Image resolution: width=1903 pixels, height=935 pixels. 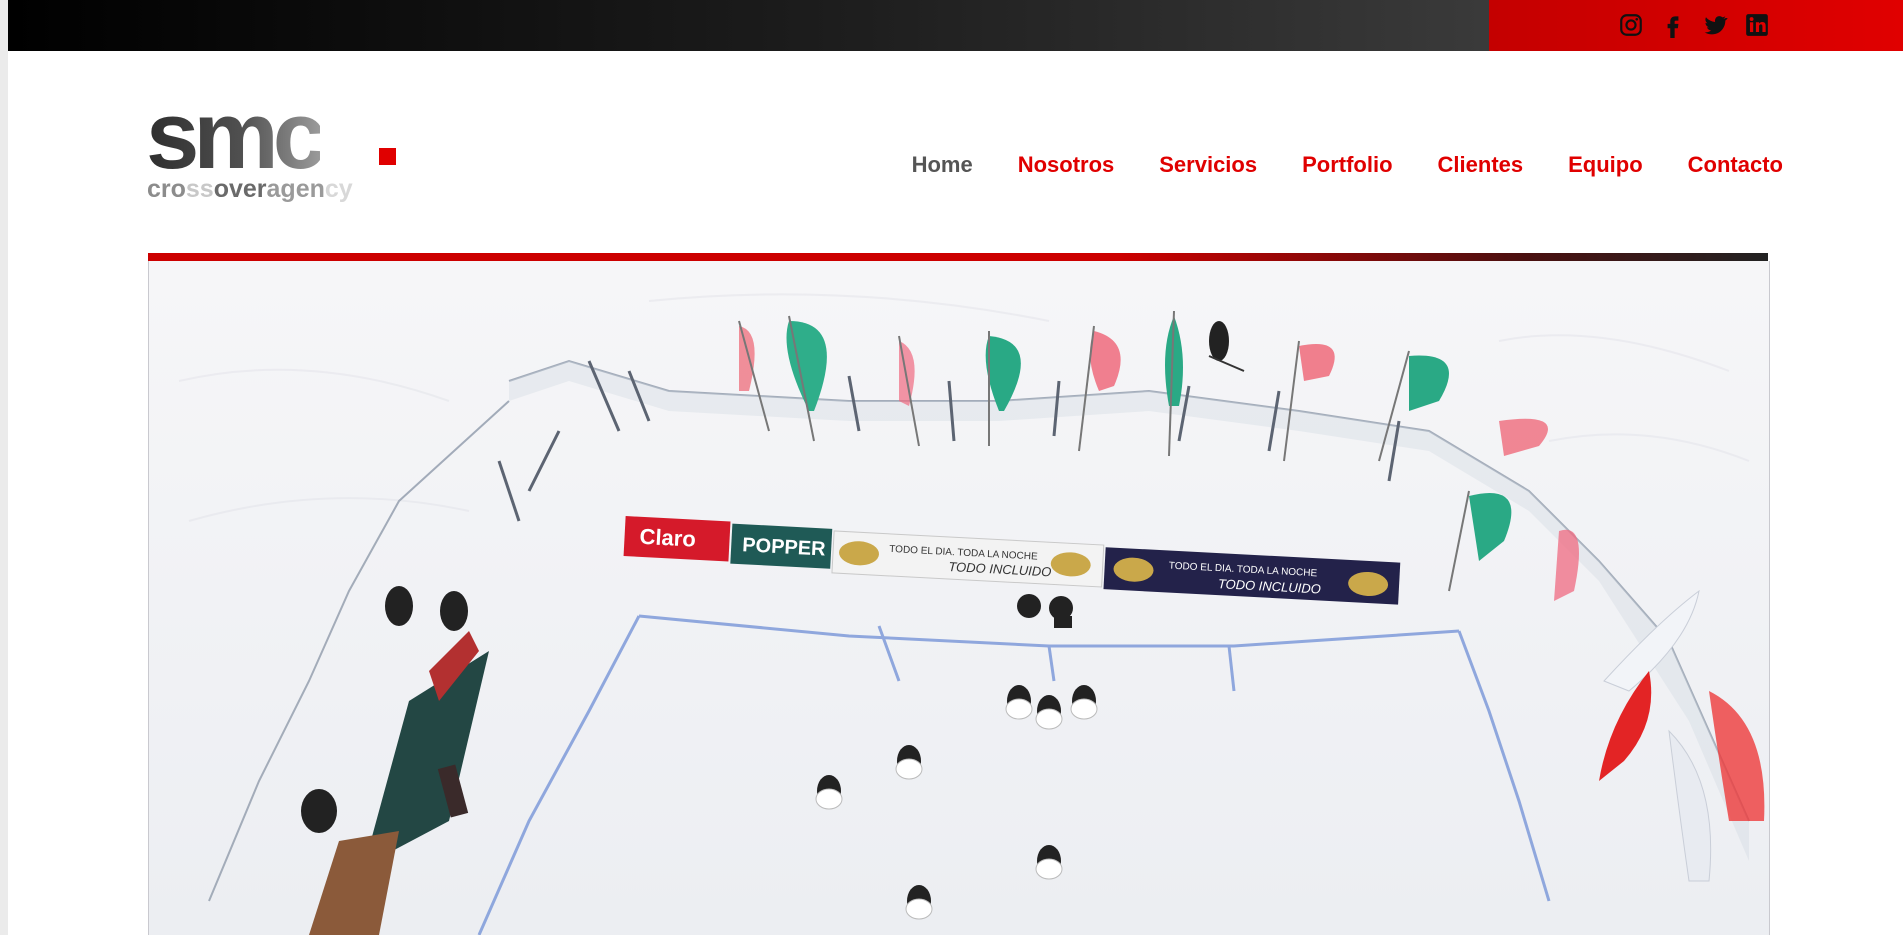 What do you see at coordinates (1715, 25) in the screenshot?
I see `twitter-icon` at bounding box center [1715, 25].